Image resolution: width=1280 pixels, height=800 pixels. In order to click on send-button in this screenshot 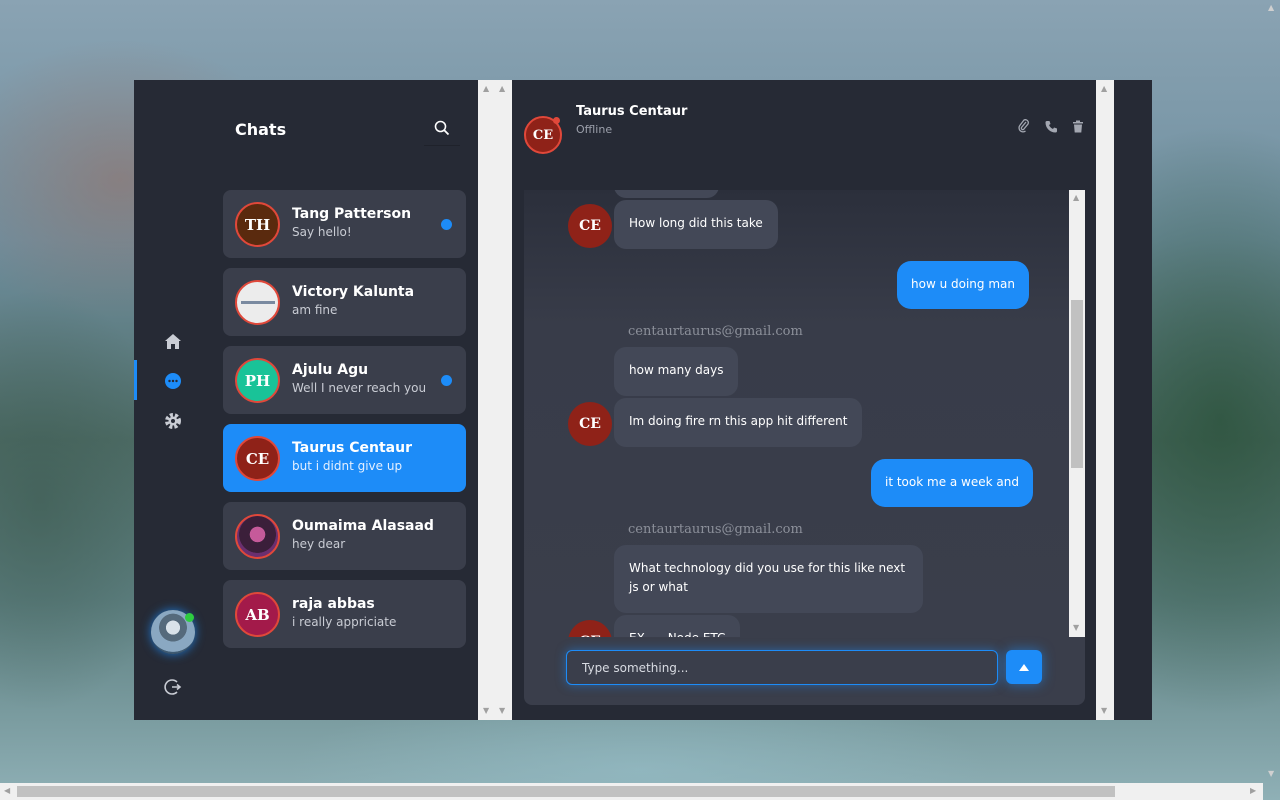, I will do `click(1024, 667)`.